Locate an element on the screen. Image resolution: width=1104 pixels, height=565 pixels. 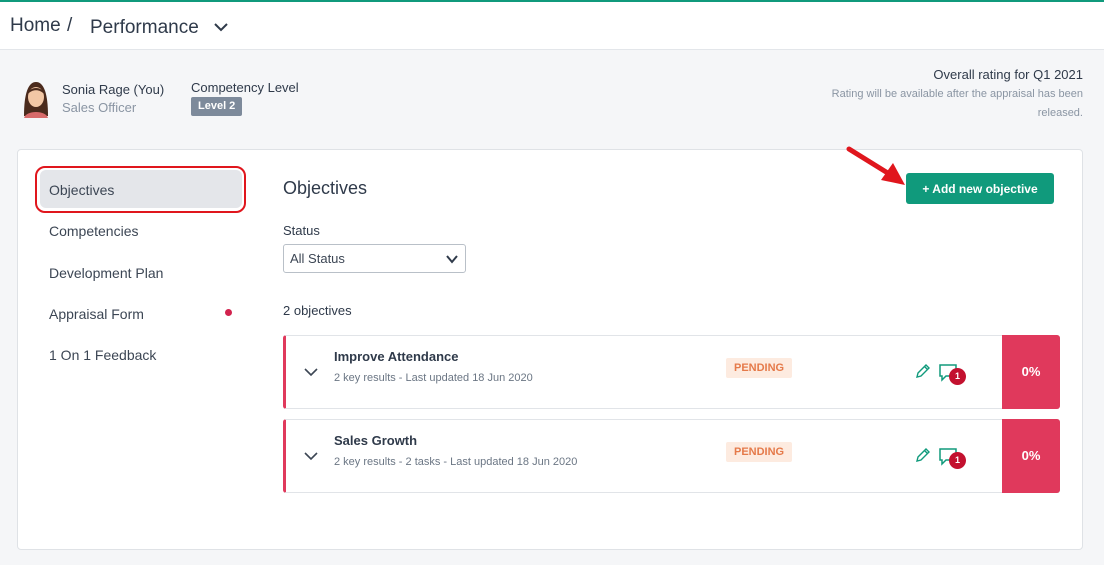
page-title: Objectives is located at coordinates (325, 188).